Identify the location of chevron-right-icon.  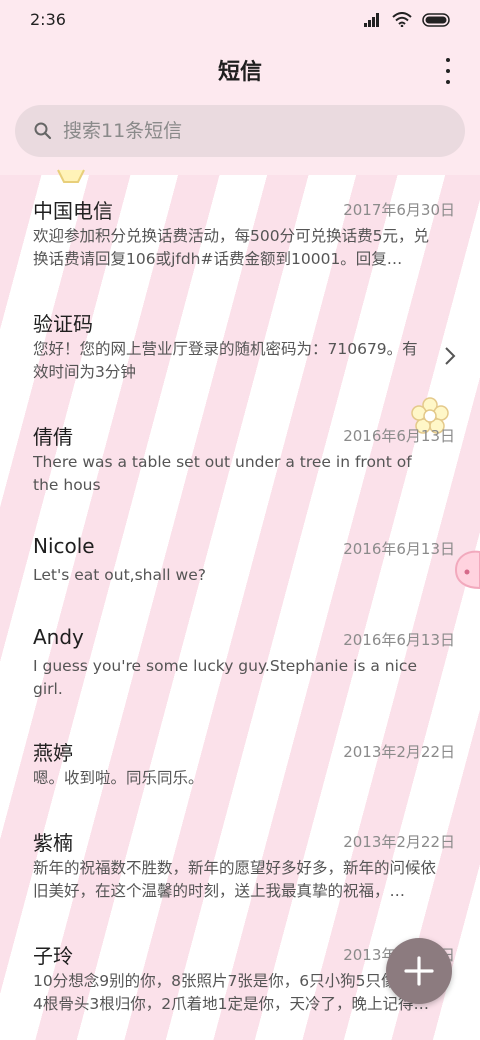
(450, 356).